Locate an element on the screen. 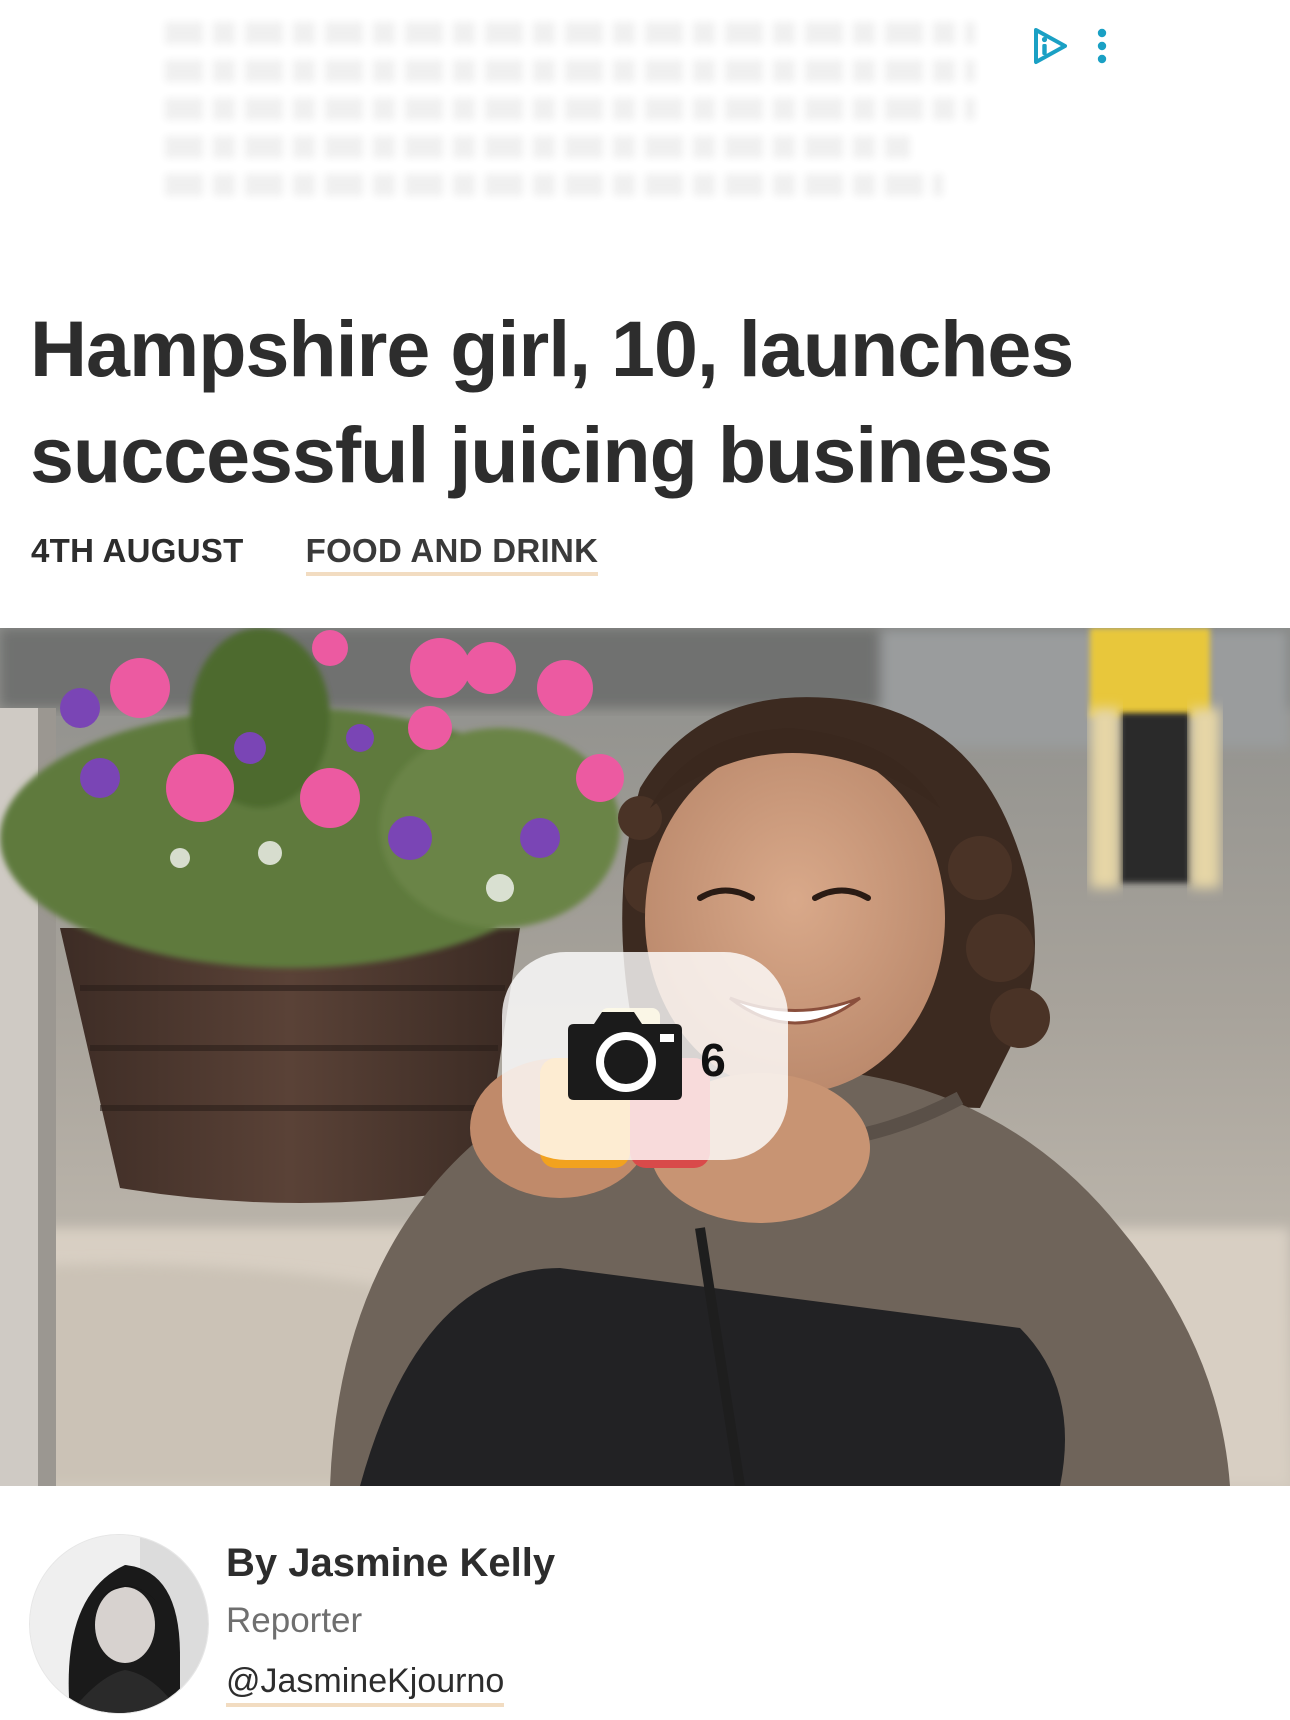  article-date: 4TH AUGUST is located at coordinates (137, 550).